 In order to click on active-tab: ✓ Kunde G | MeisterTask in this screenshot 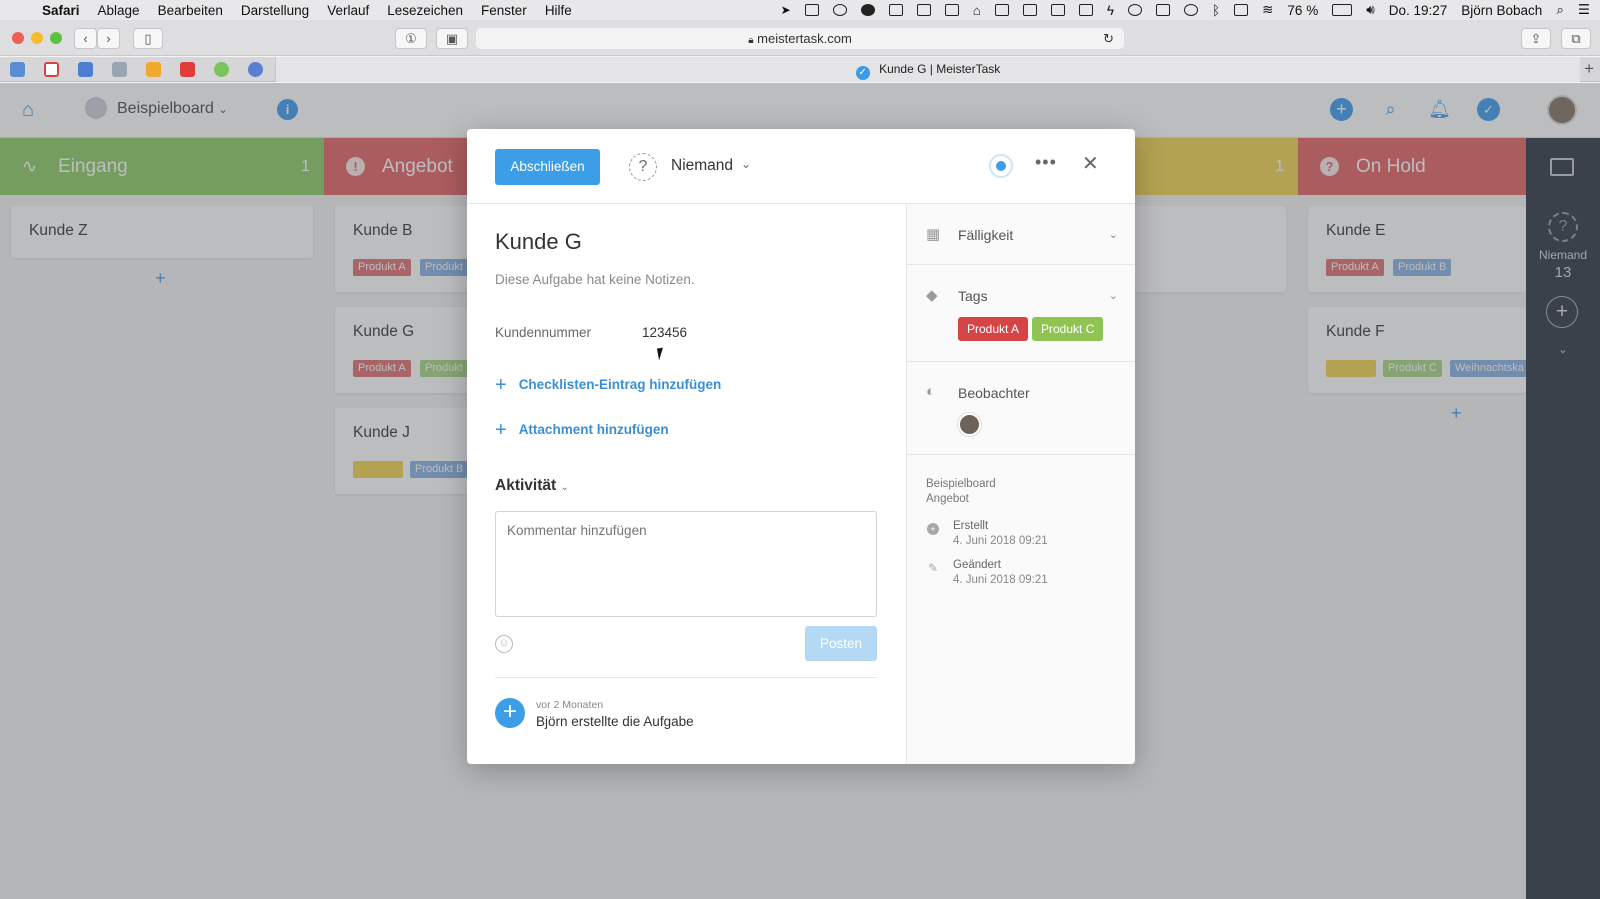, I will do `click(927, 69)`.